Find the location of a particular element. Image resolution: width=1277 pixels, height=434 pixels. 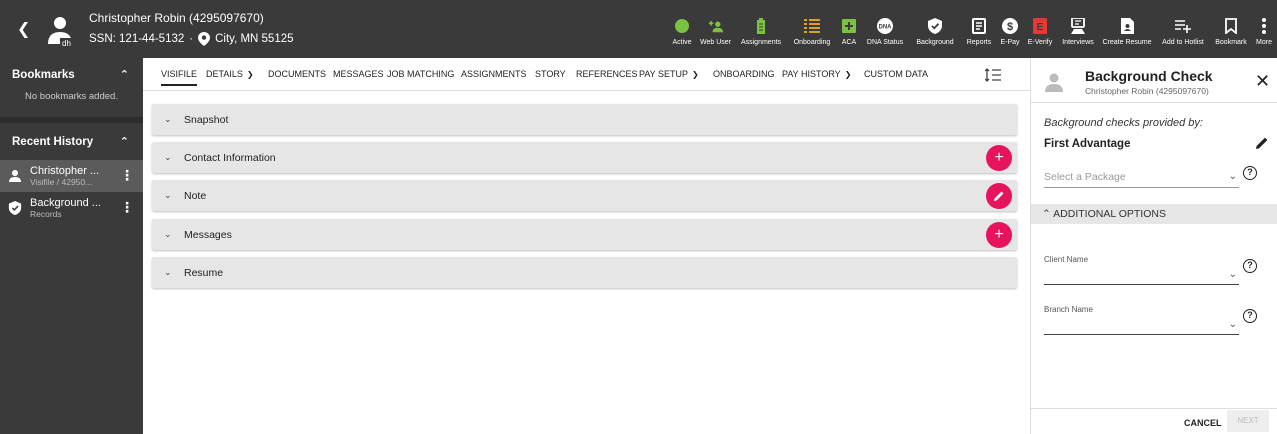

history-item-background: Background ... Records ⋮ is located at coordinates (71, 208).